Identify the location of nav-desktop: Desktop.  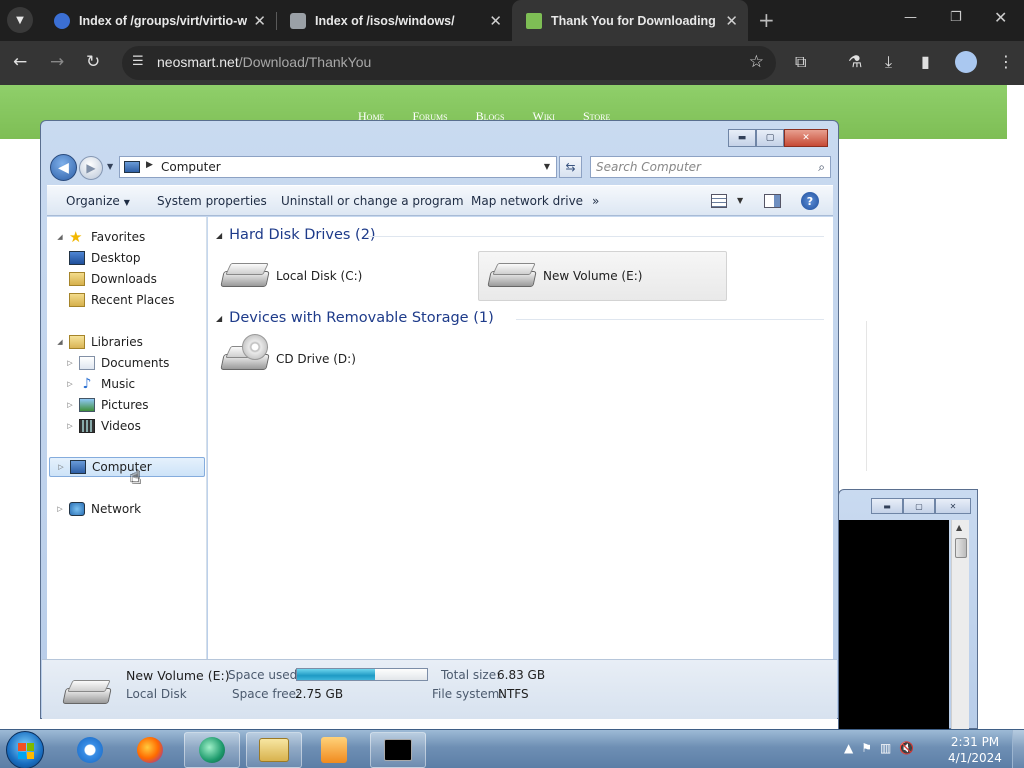
(105, 258).